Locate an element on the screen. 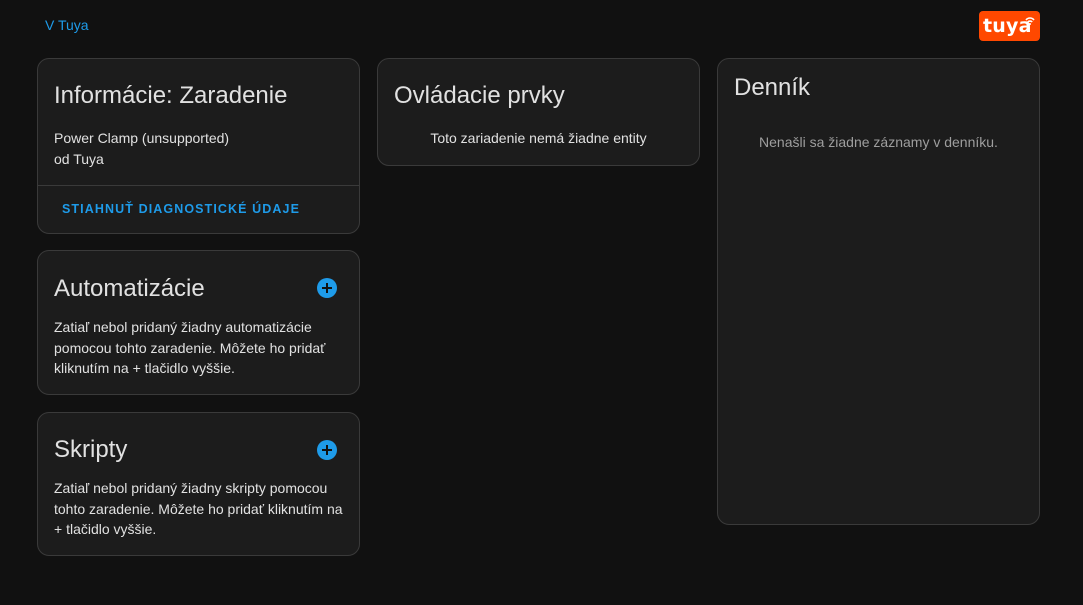  card-divider is located at coordinates (198, 185).